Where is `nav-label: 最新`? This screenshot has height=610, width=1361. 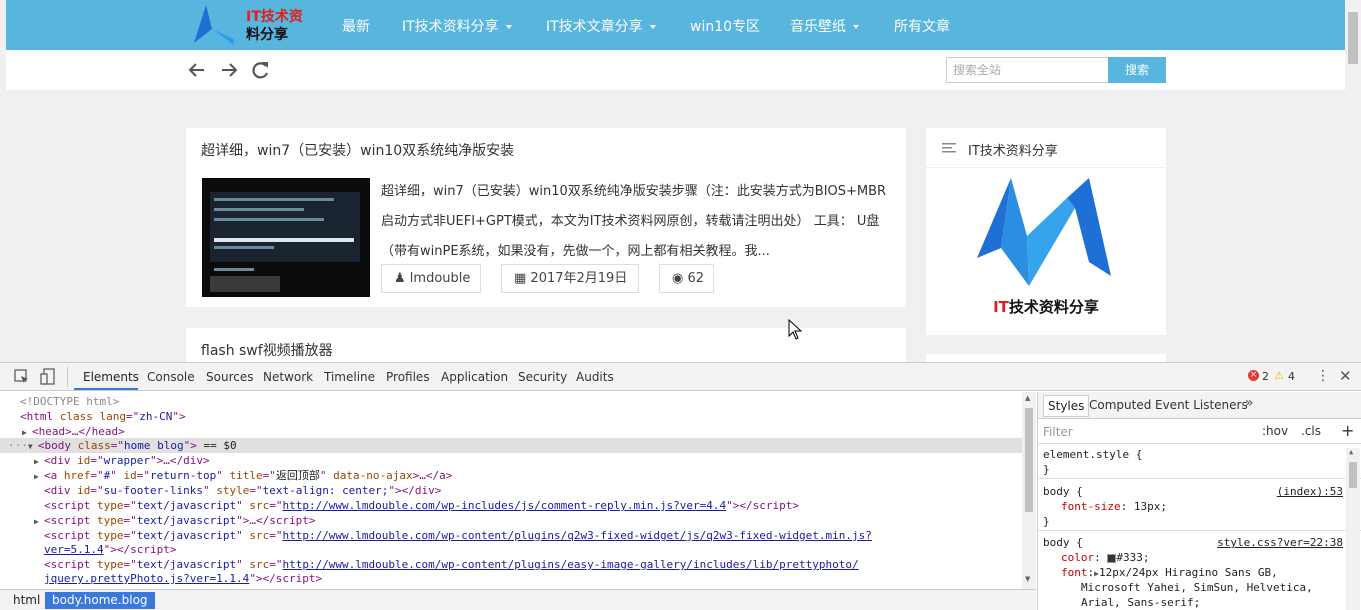
nav-label: 最新 is located at coordinates (356, 27).